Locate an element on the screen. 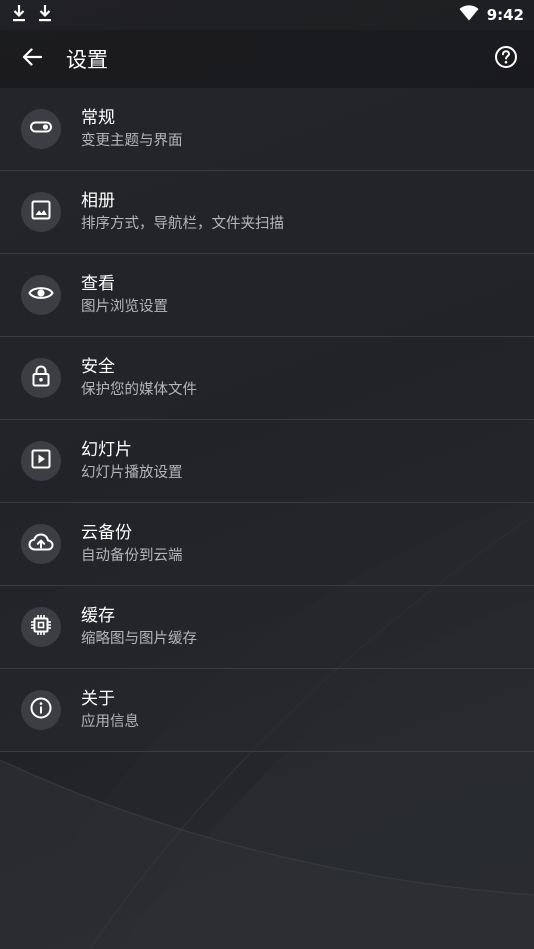  help-circle-icon is located at coordinates (506, 59).